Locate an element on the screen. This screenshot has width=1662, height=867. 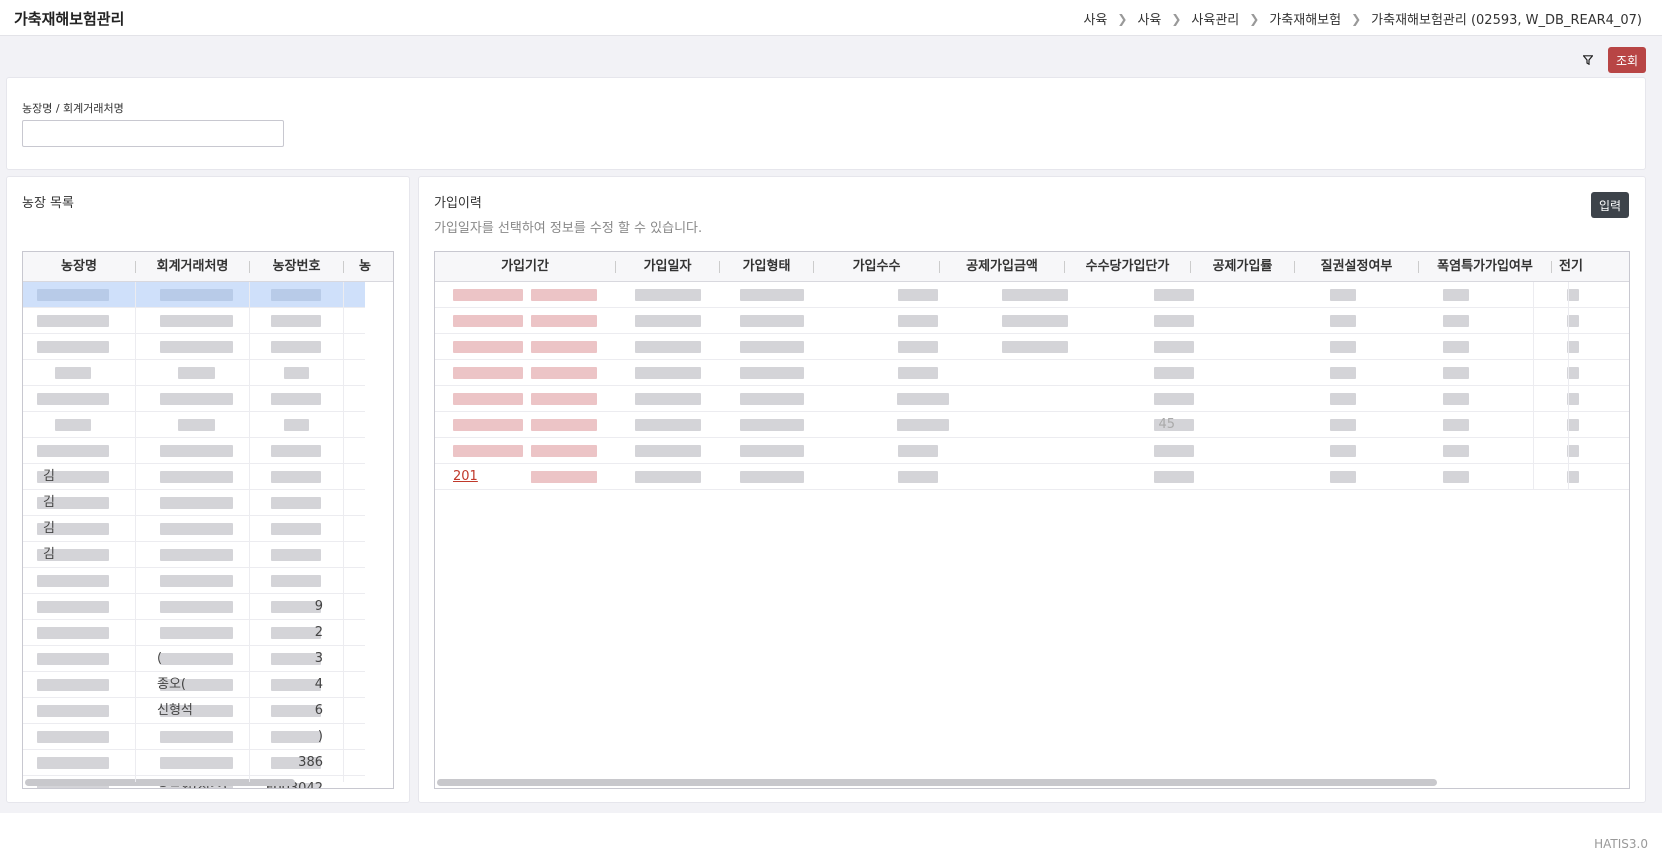
table-row: ) is located at coordinates (194, 737).